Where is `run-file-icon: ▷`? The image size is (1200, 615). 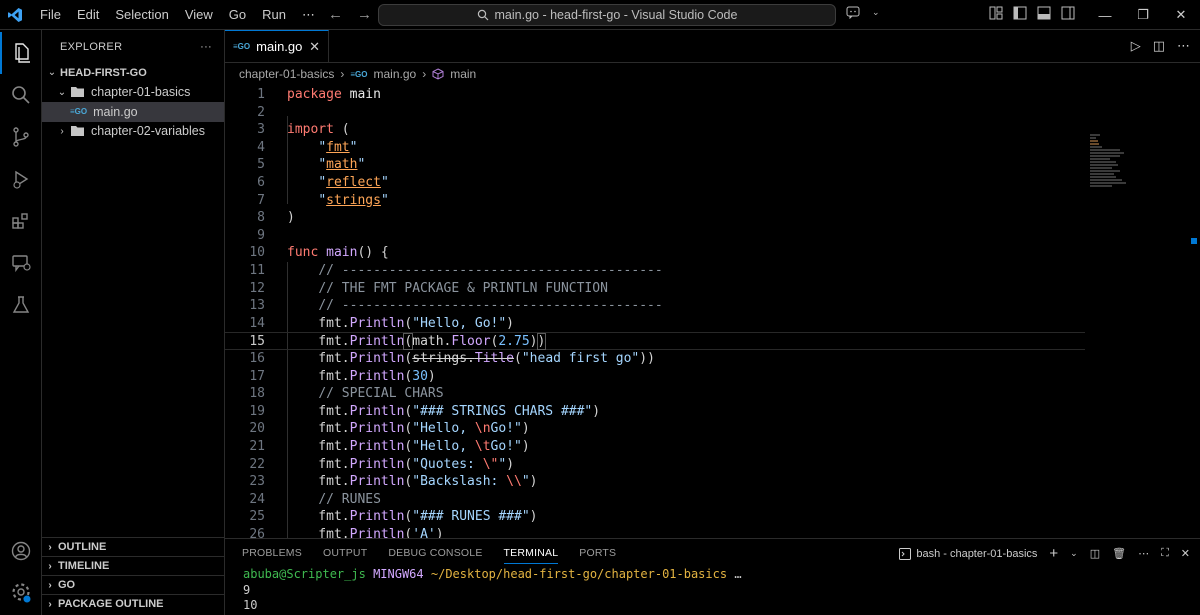
run-file-icon: ▷ is located at coordinates (1136, 46).